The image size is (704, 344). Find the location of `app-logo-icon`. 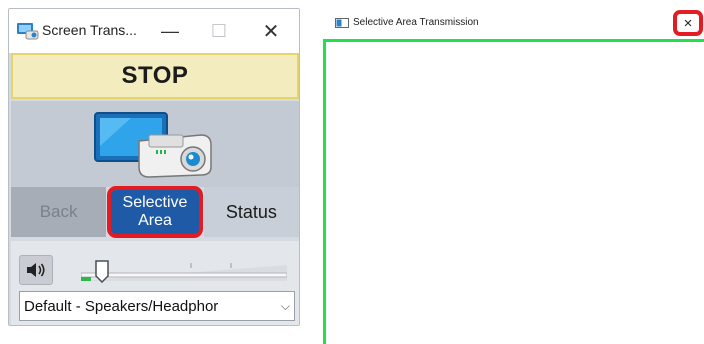

app-logo-icon is located at coordinates (28, 31).